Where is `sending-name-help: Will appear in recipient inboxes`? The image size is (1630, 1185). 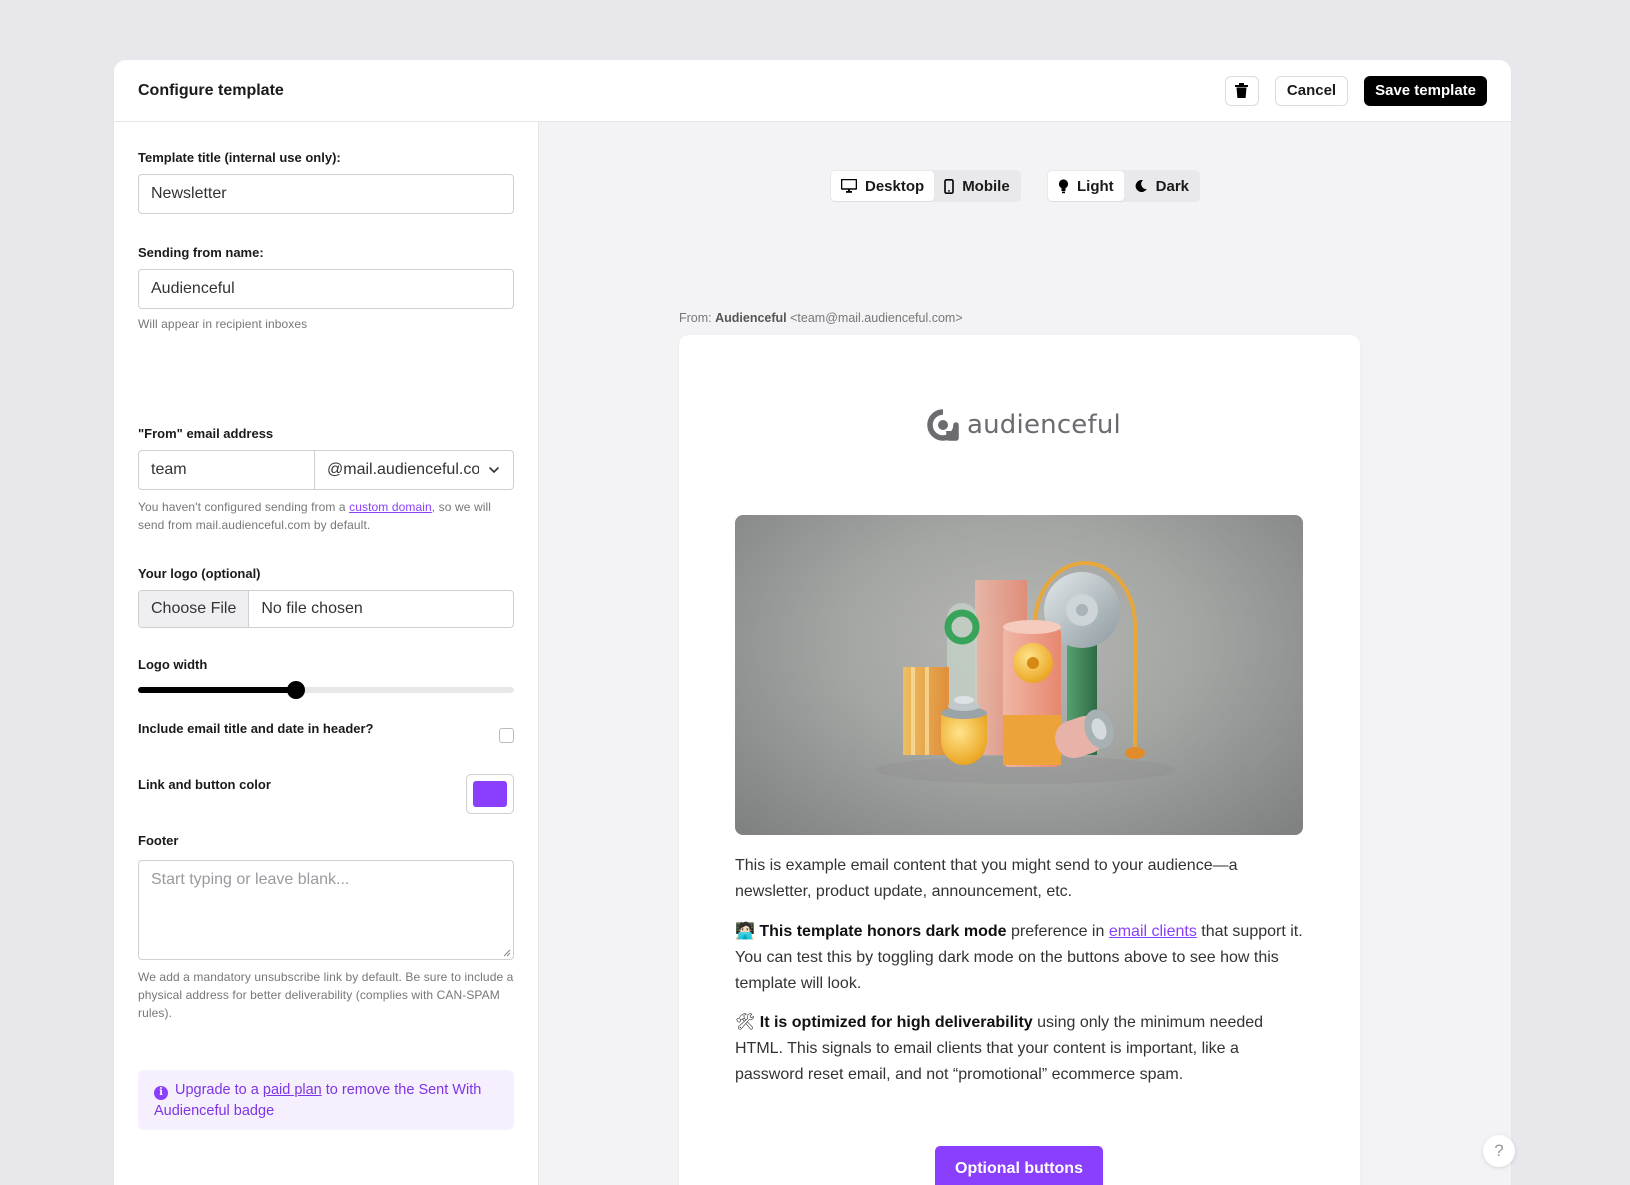
sending-name-help: Will appear in recipient inboxes is located at coordinates (223, 324).